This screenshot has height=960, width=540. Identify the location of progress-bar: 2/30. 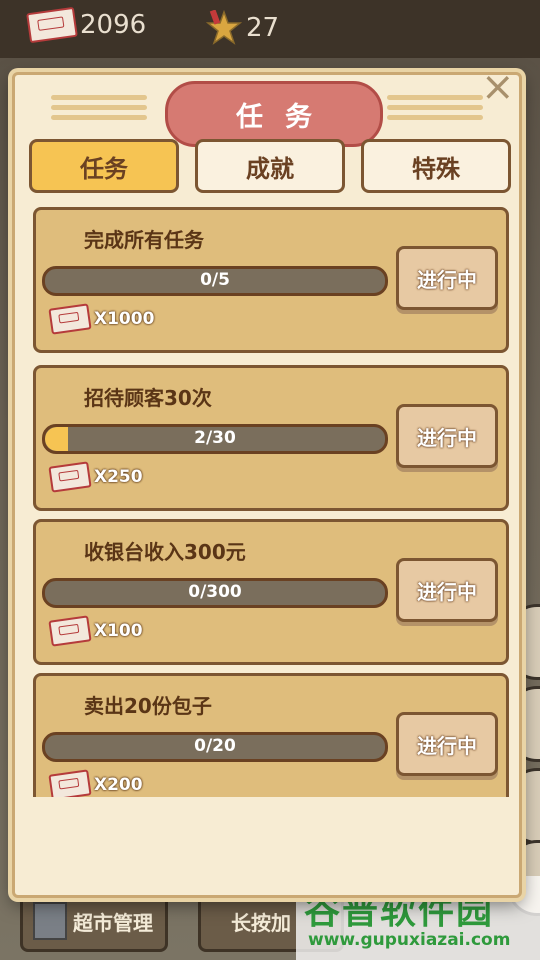
(215, 439).